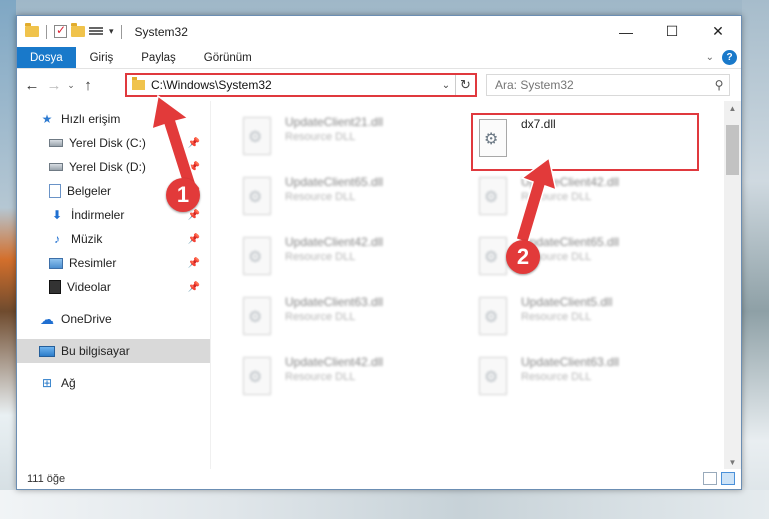 This screenshot has height=519, width=769. What do you see at coordinates (334, 122) in the screenshot?
I see `file-name: UpdateClient21.dll` at bounding box center [334, 122].